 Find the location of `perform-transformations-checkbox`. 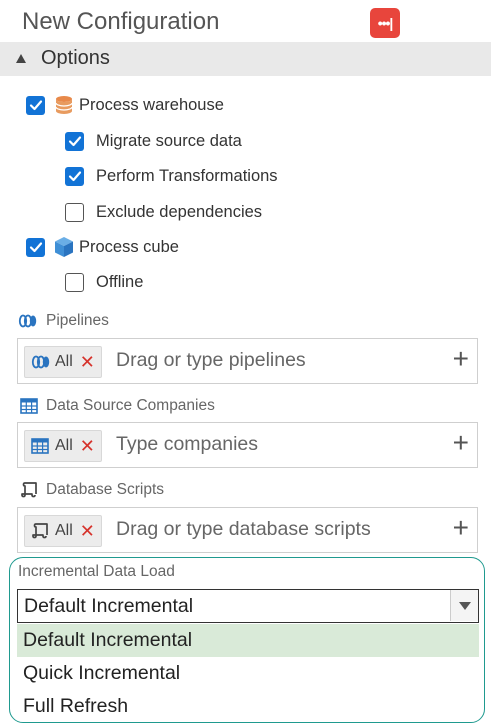

perform-transformations-checkbox is located at coordinates (74, 176).